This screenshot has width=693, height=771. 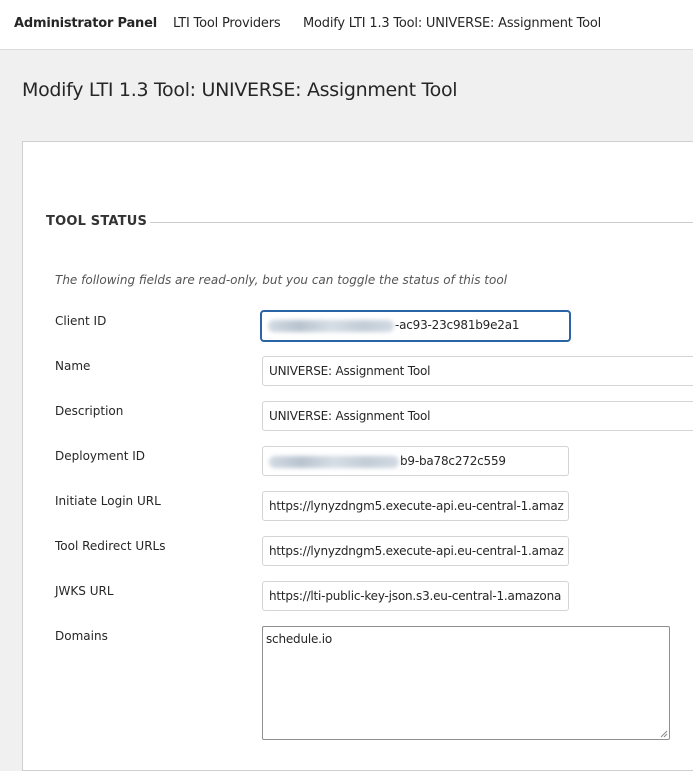 What do you see at coordinates (227, 24) in the screenshot?
I see `nav-lti-tool-providers: LTI Tool Providers` at bounding box center [227, 24].